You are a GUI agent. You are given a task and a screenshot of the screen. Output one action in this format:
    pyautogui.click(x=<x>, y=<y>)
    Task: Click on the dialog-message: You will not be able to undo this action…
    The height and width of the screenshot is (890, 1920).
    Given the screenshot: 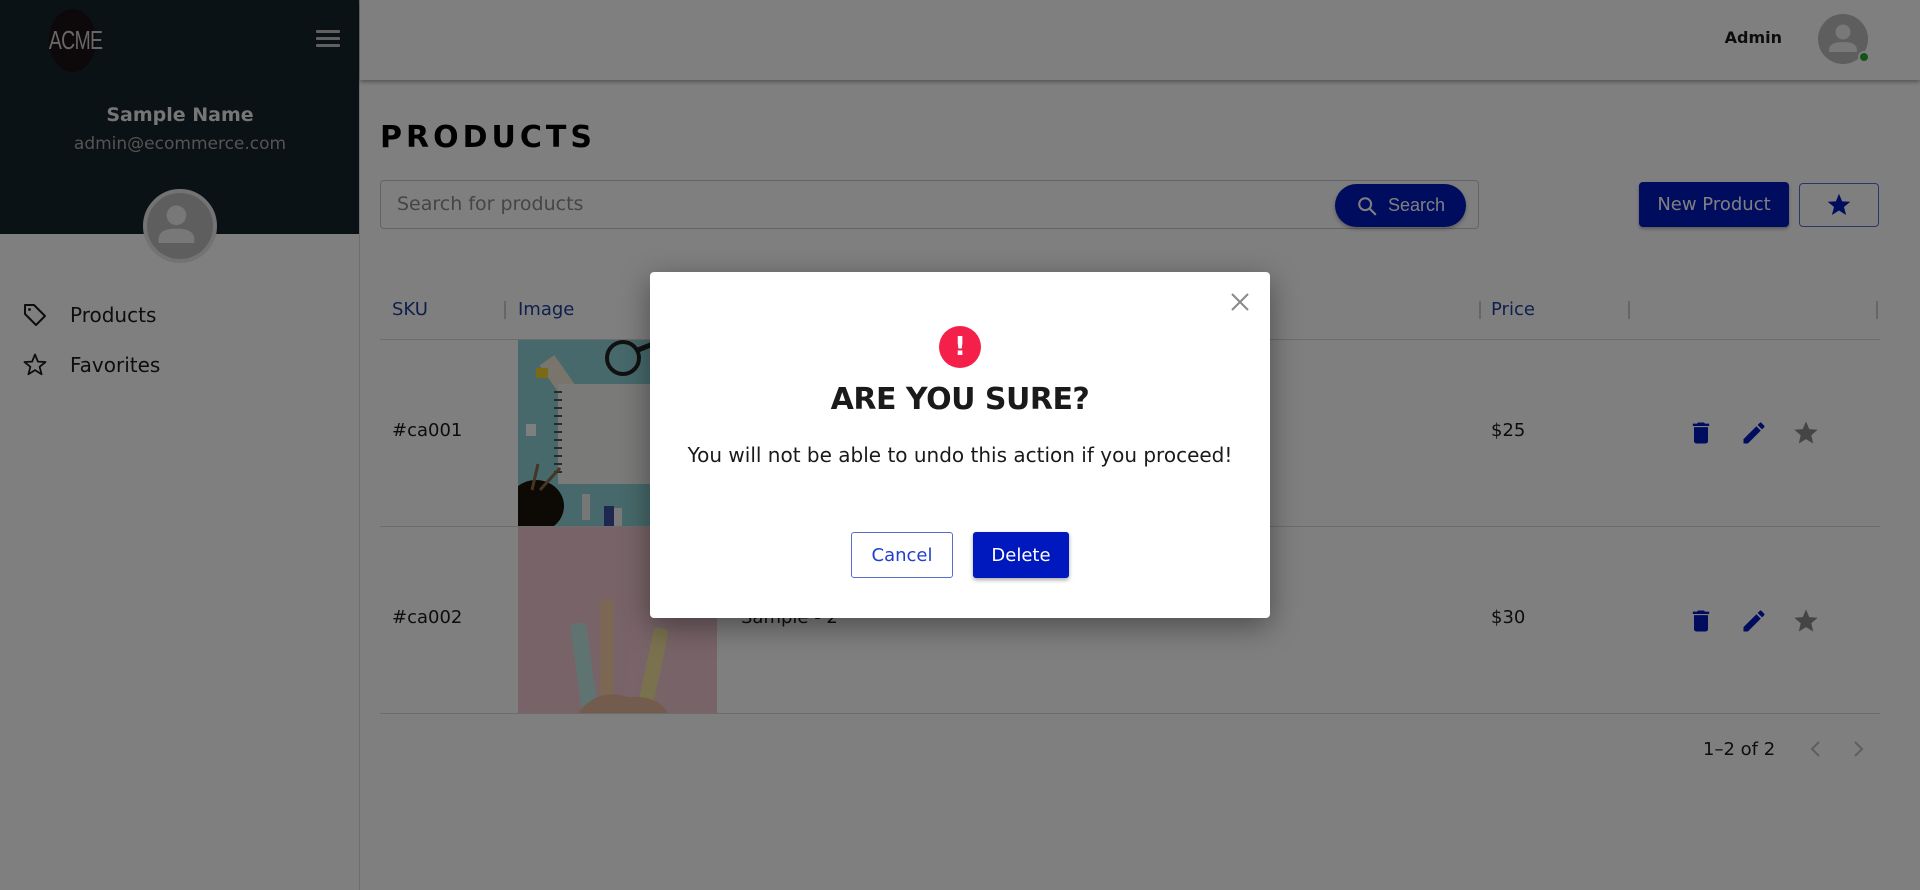 What is the action you would take?
    pyautogui.click(x=960, y=455)
    